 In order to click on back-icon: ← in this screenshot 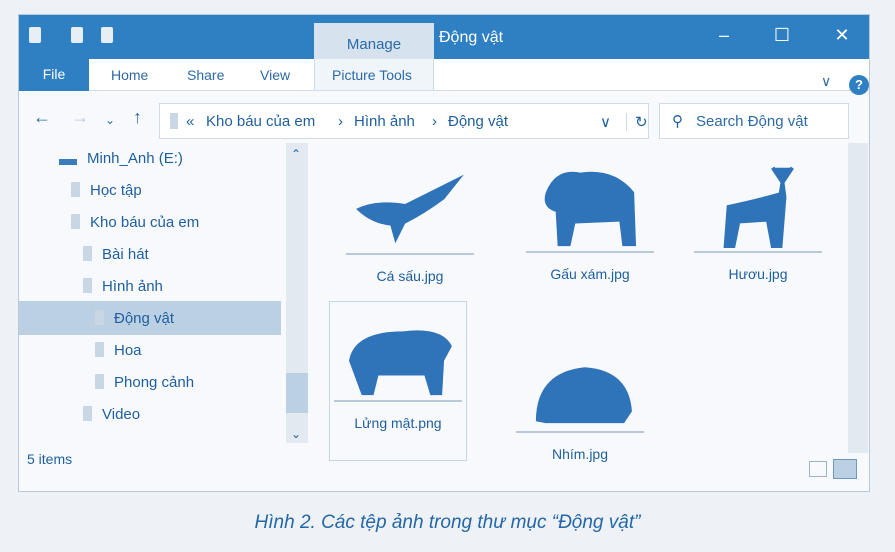, I will do `click(42, 117)`.